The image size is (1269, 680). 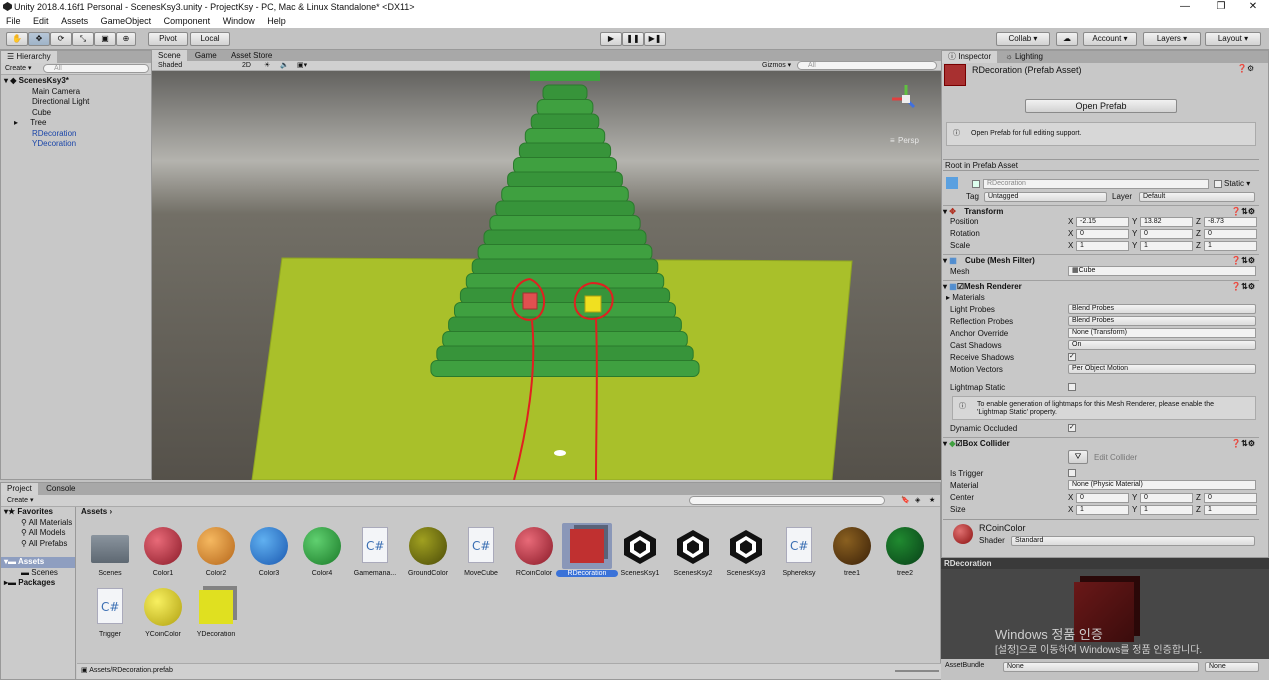 I want to click on gameobject-name-field: RDecoration, so click(x=1096, y=184).